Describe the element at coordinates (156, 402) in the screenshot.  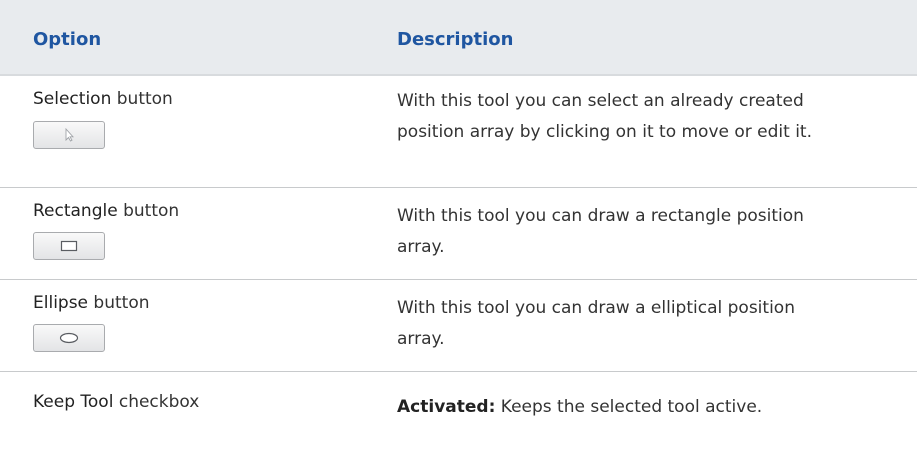
I see `option-suffix: checkbox` at that location.